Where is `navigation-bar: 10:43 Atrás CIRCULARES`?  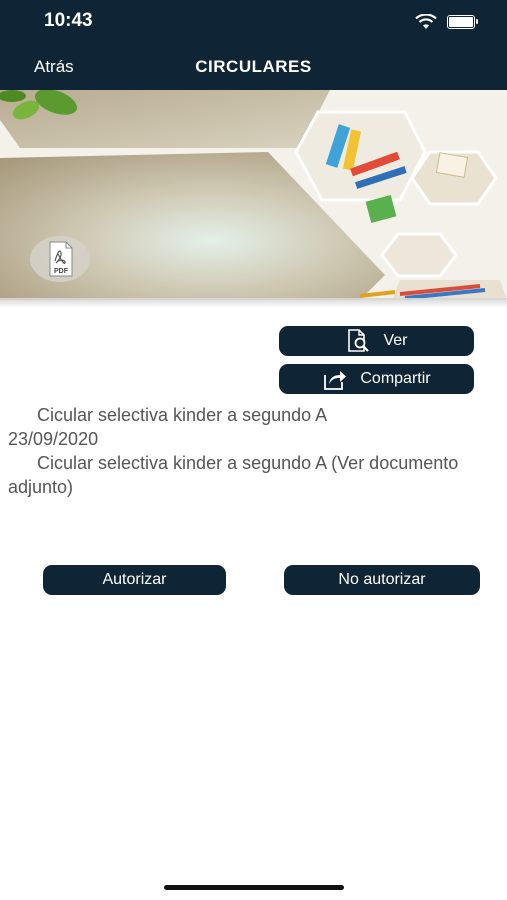 navigation-bar: 10:43 Atrás CIRCULARES is located at coordinates (253, 45).